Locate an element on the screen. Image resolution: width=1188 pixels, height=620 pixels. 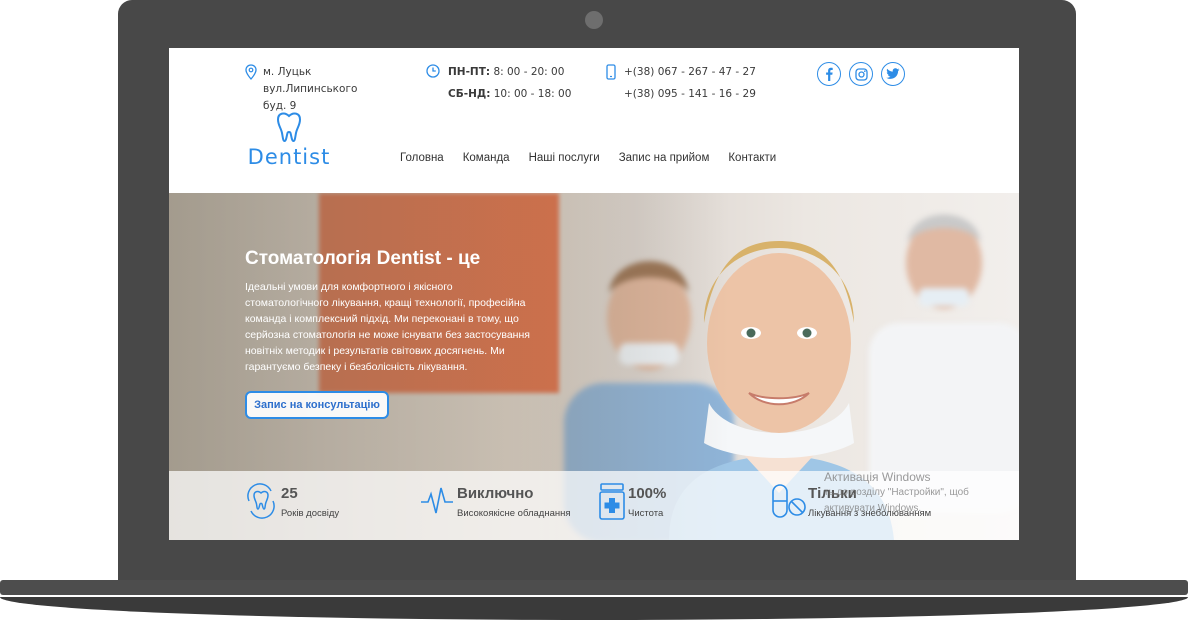
pulse-icon is located at coordinates (437, 500).